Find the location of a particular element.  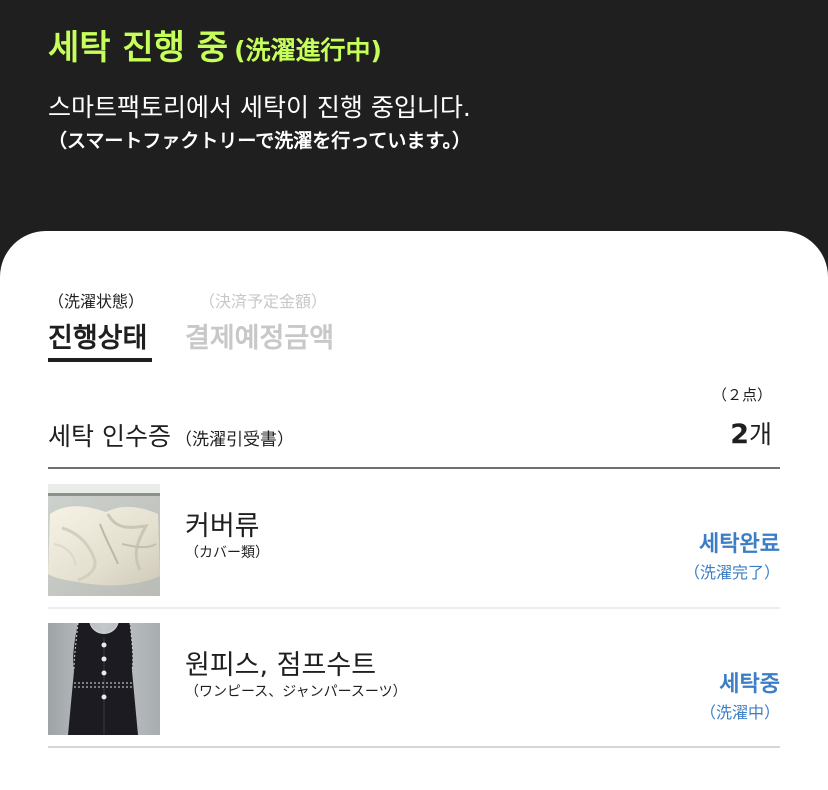

tab-sub-label: （洗濯状態） is located at coordinates (96, 301).